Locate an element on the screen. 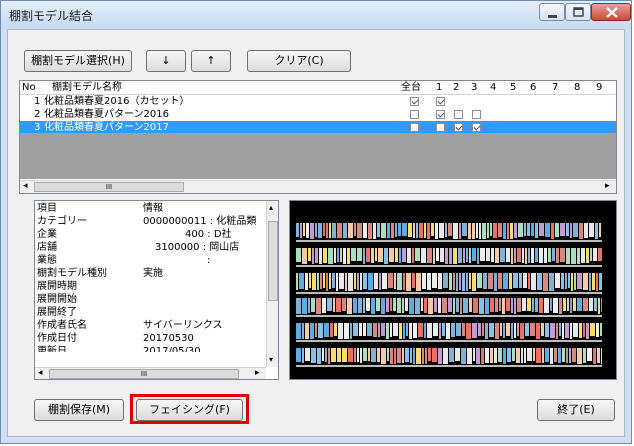 The image size is (634, 446). move-down-button: ↓ is located at coordinates (166, 61).